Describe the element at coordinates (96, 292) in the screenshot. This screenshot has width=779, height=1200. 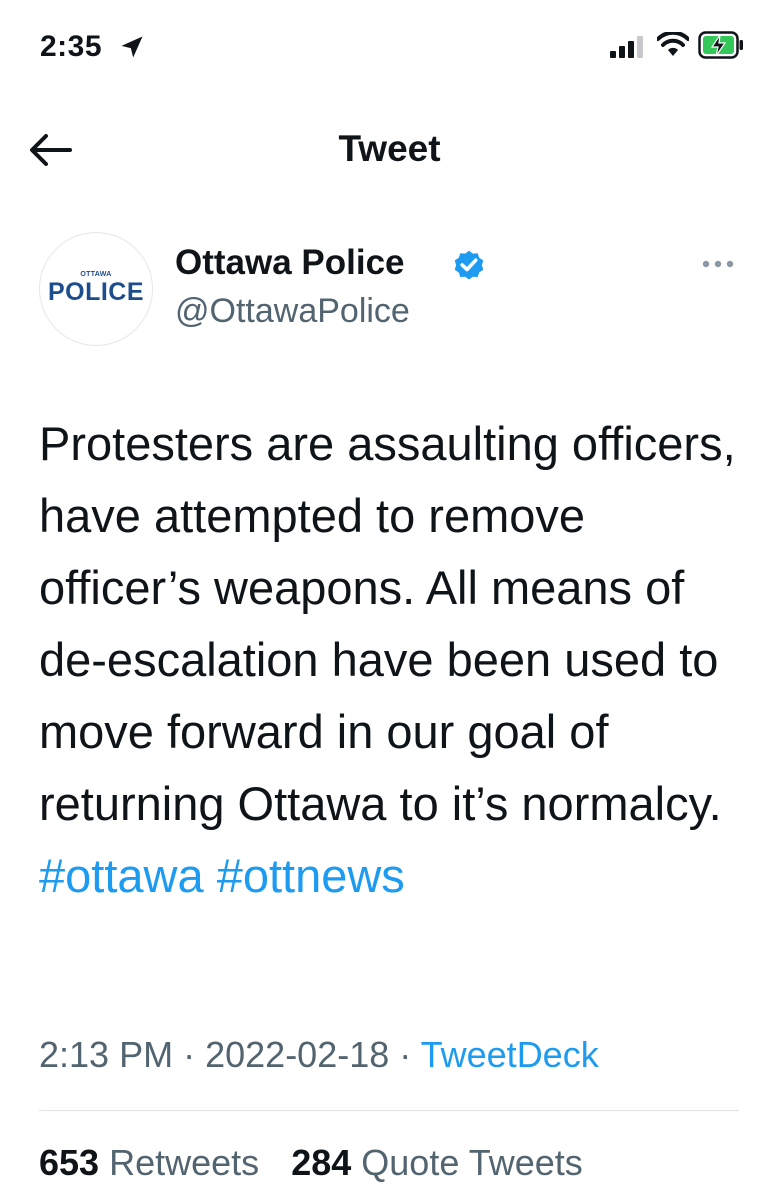
I see `avatar-logo-text: POLICE` at that location.